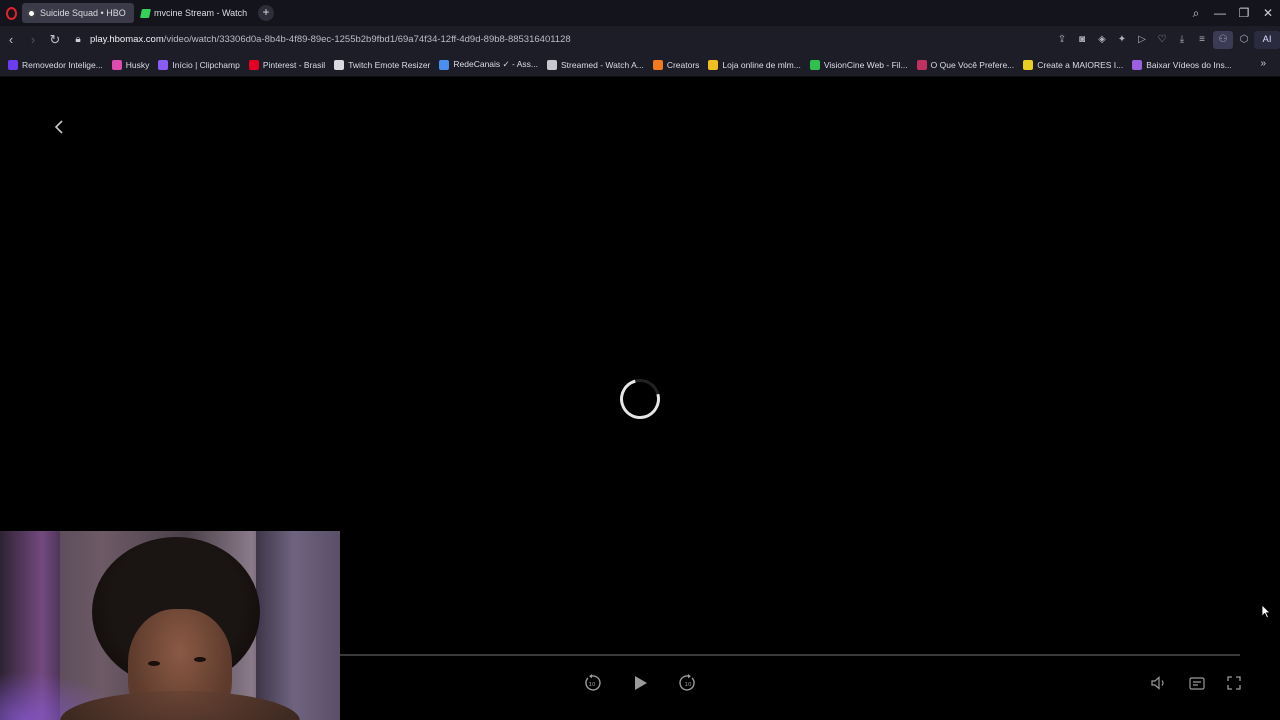  I want to click on tab-hbo-max: Suicide Squad • HBO Max, so click(78, 13).